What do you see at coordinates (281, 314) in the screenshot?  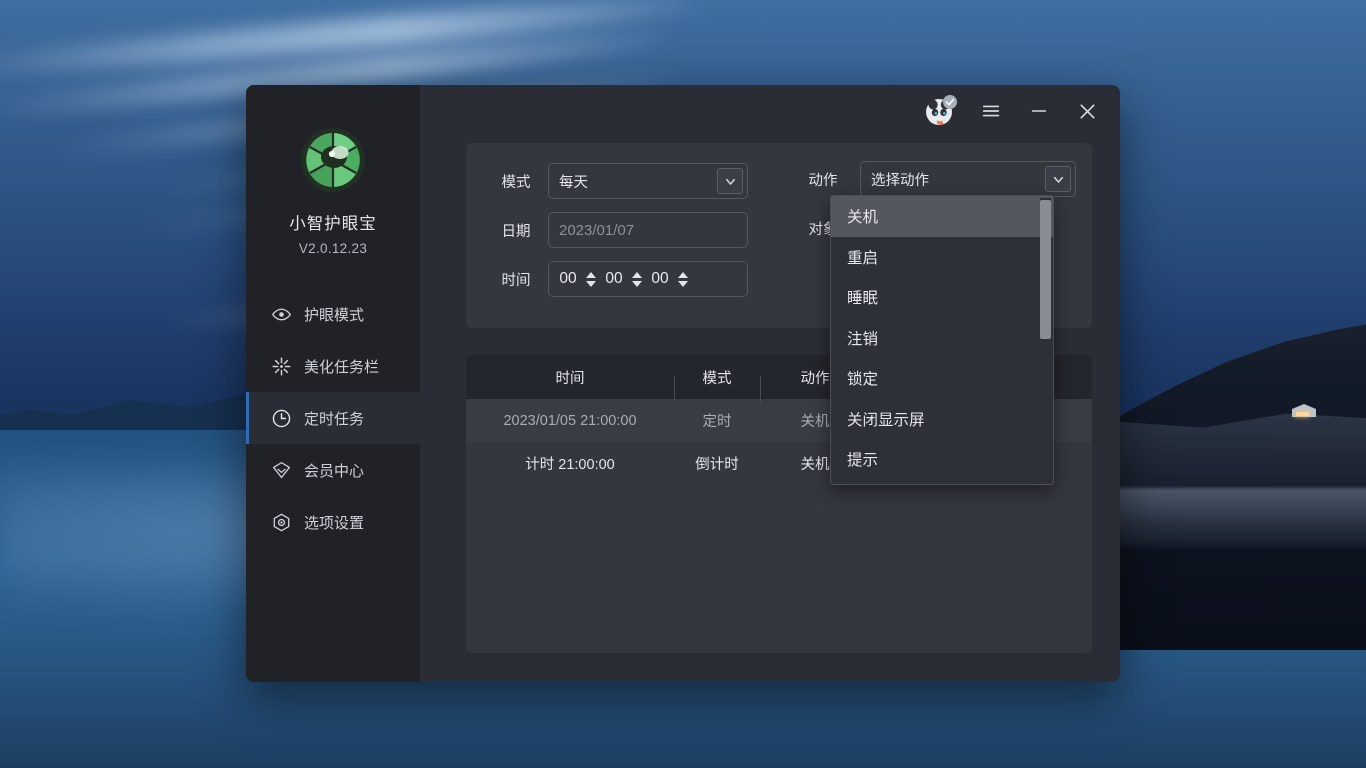 I see `eye-icon` at bounding box center [281, 314].